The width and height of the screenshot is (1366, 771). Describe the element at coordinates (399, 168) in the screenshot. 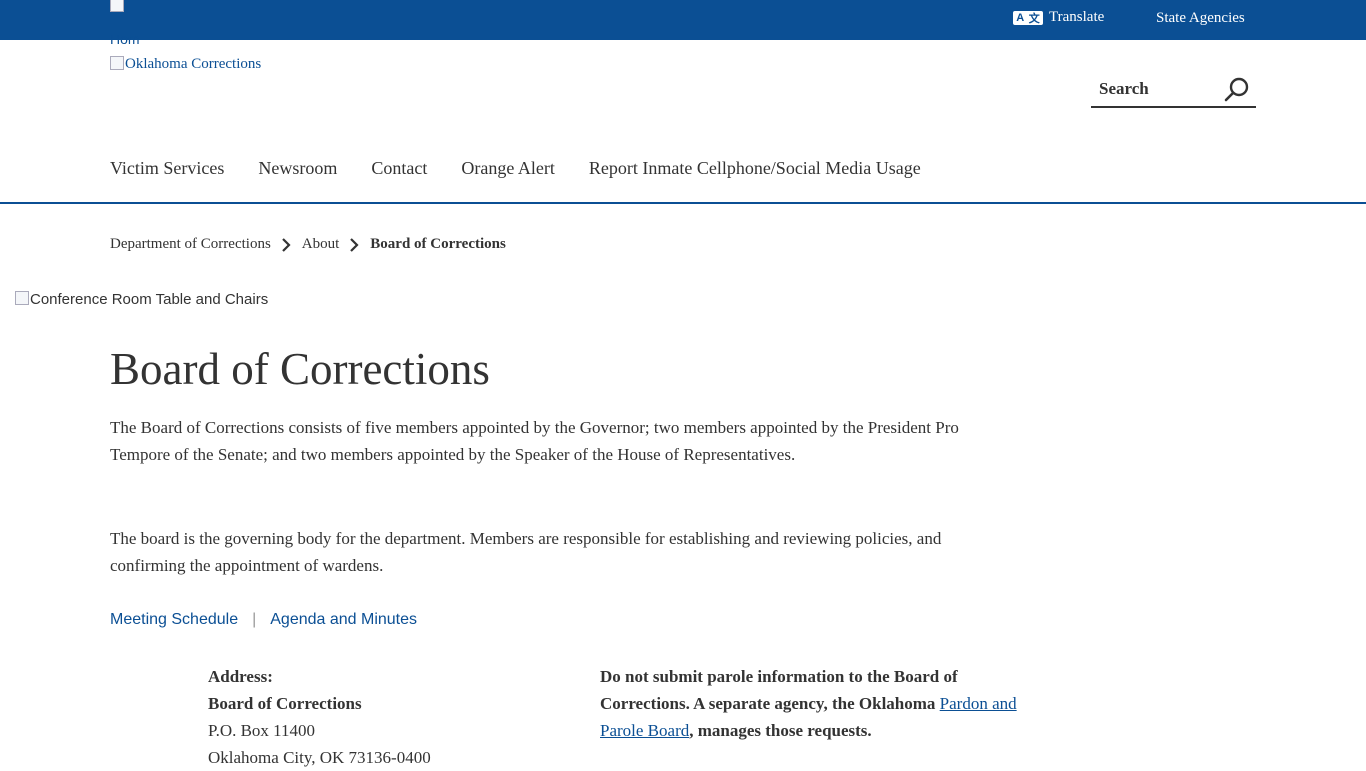

I see `nav-item-contact: Contact` at that location.